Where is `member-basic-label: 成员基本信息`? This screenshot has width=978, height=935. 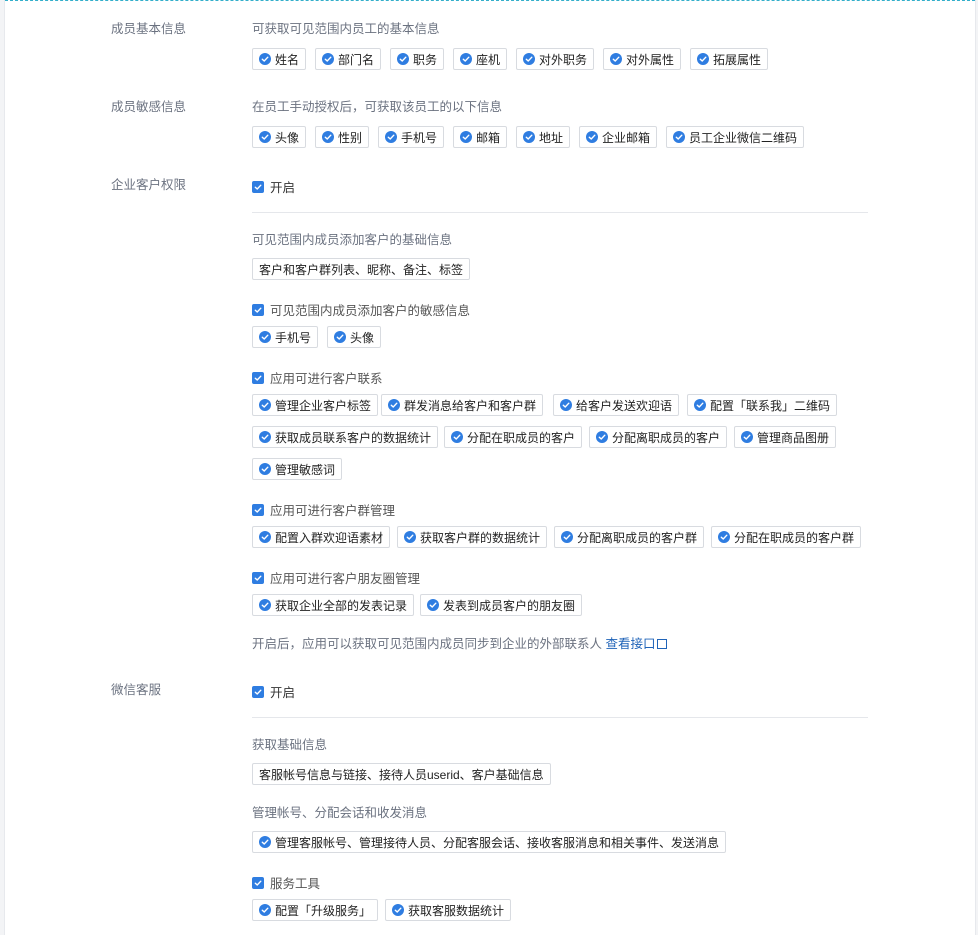
member-basic-label: 成员基本信息 is located at coordinates (149, 29).